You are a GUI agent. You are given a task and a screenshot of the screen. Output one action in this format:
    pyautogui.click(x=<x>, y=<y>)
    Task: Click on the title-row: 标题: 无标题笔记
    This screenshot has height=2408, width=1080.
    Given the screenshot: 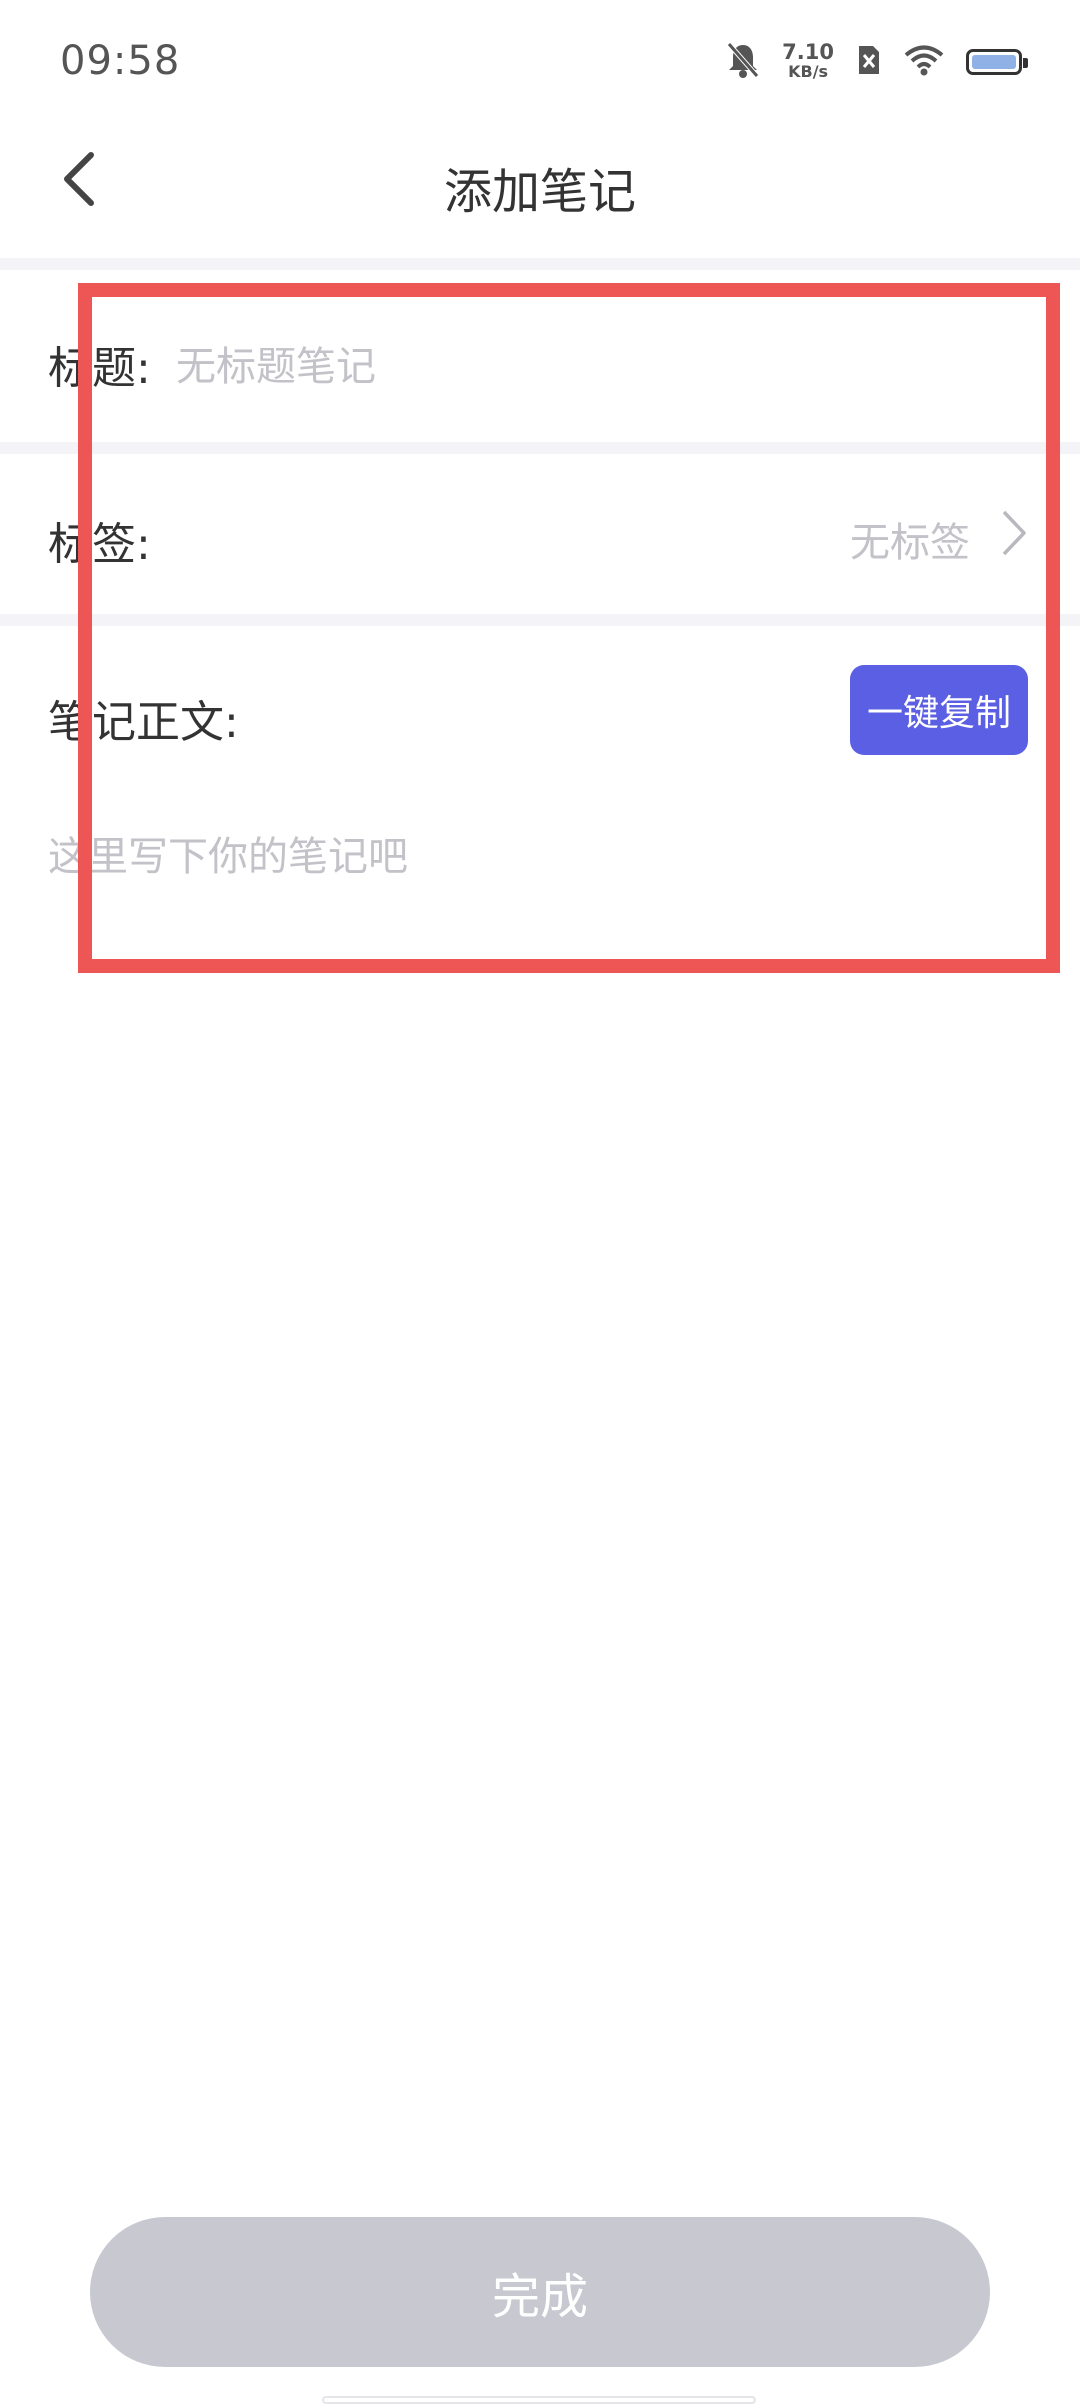 What is the action you would take?
    pyautogui.click(x=540, y=356)
    